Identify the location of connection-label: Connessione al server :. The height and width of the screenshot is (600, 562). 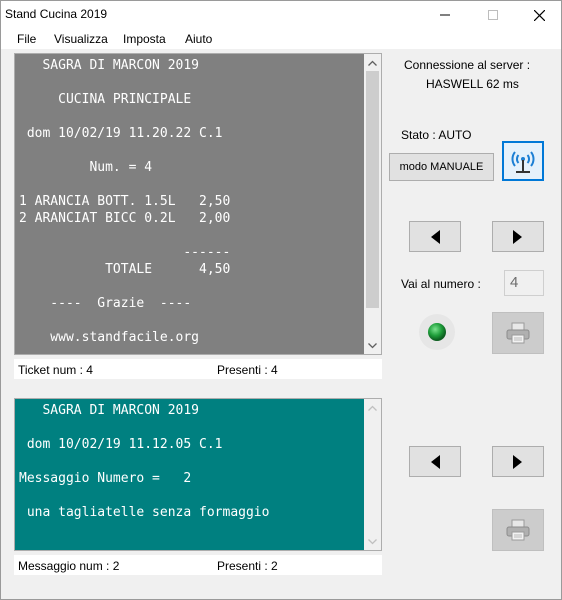
(467, 65).